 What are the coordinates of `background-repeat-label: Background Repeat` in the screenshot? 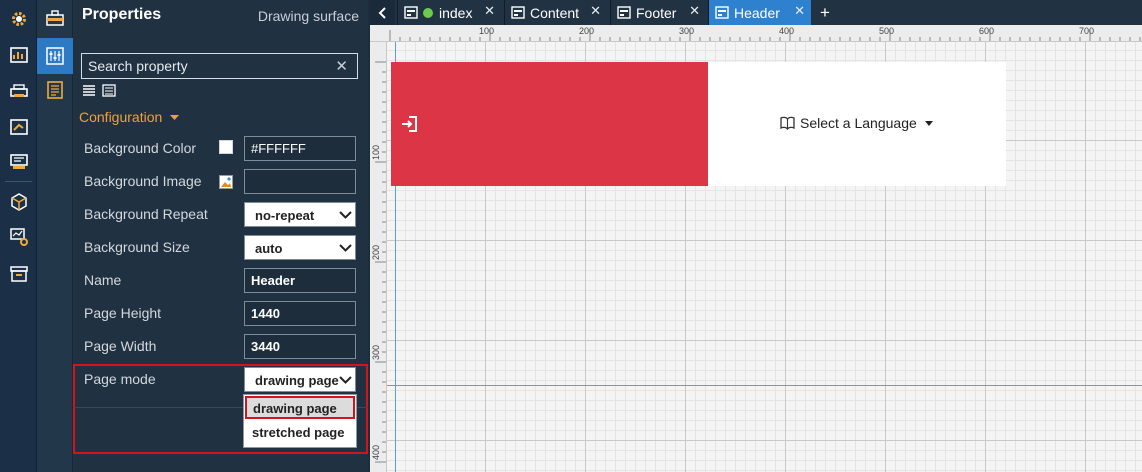 It's located at (146, 214).